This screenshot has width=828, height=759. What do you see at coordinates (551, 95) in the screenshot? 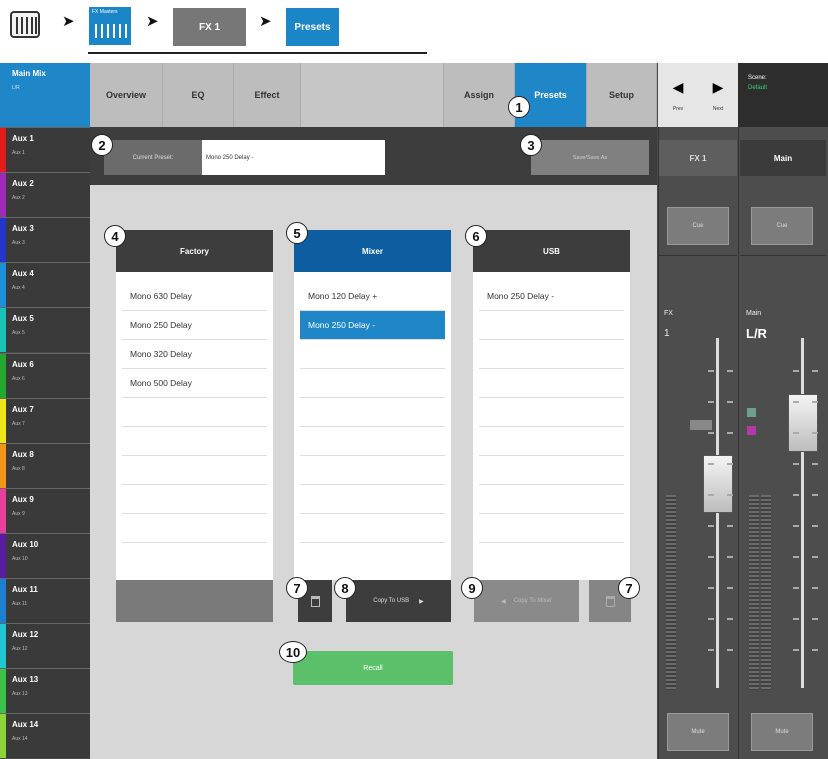
I see `tab-presets: Presets` at bounding box center [551, 95].